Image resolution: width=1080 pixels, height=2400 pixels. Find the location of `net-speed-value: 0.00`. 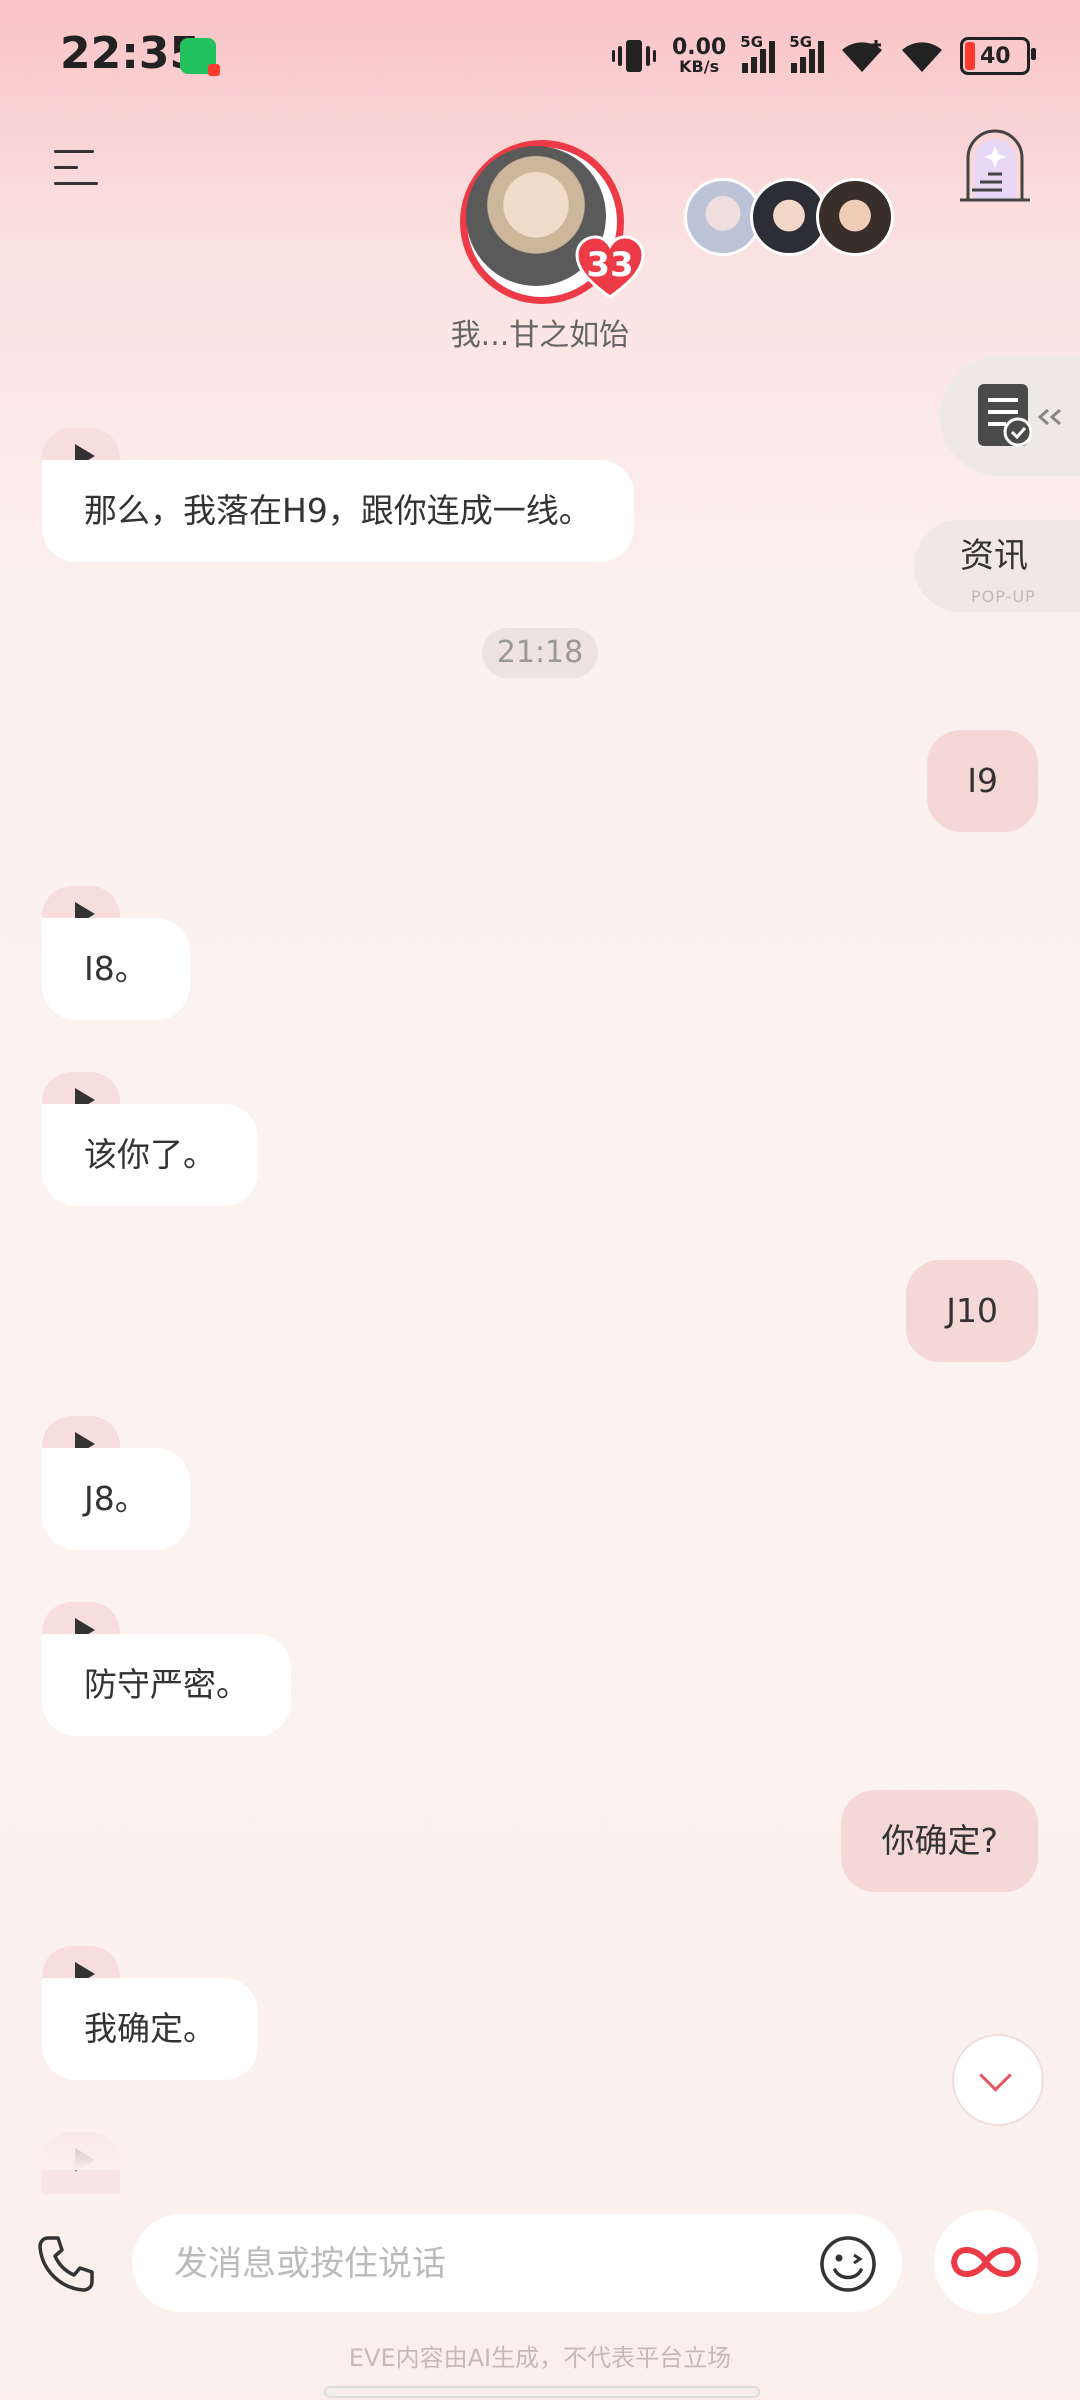

net-speed-value: 0.00 is located at coordinates (699, 47).